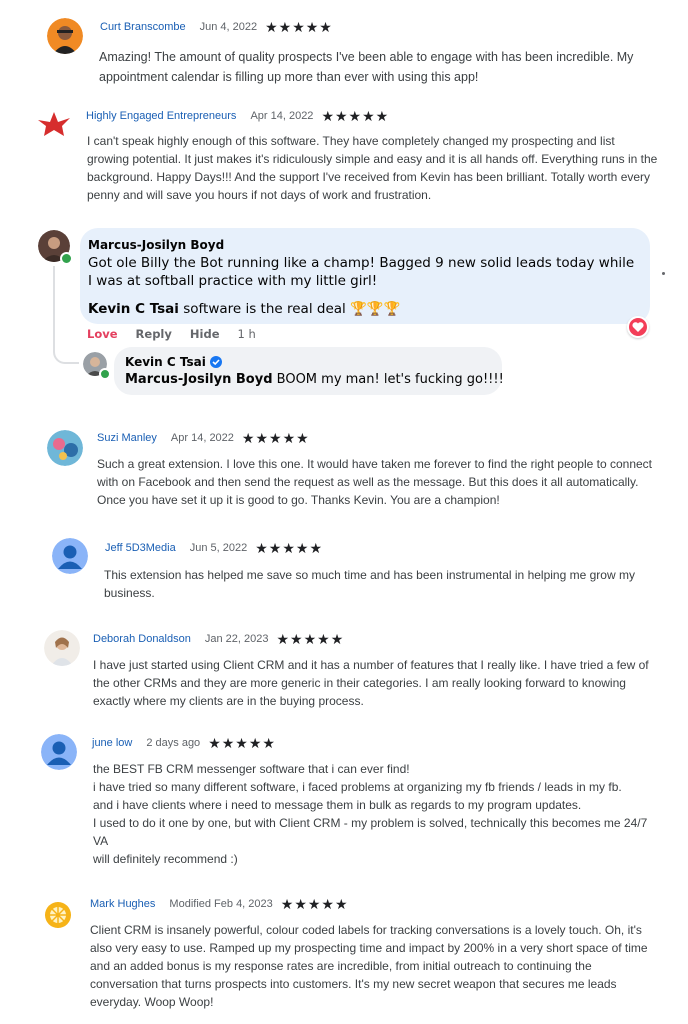 Image resolution: width=688 pixels, height=1024 pixels. Describe the element at coordinates (199, 379) in the screenshot. I see `mention-link: Marcus-Josilyn Boyd` at that location.